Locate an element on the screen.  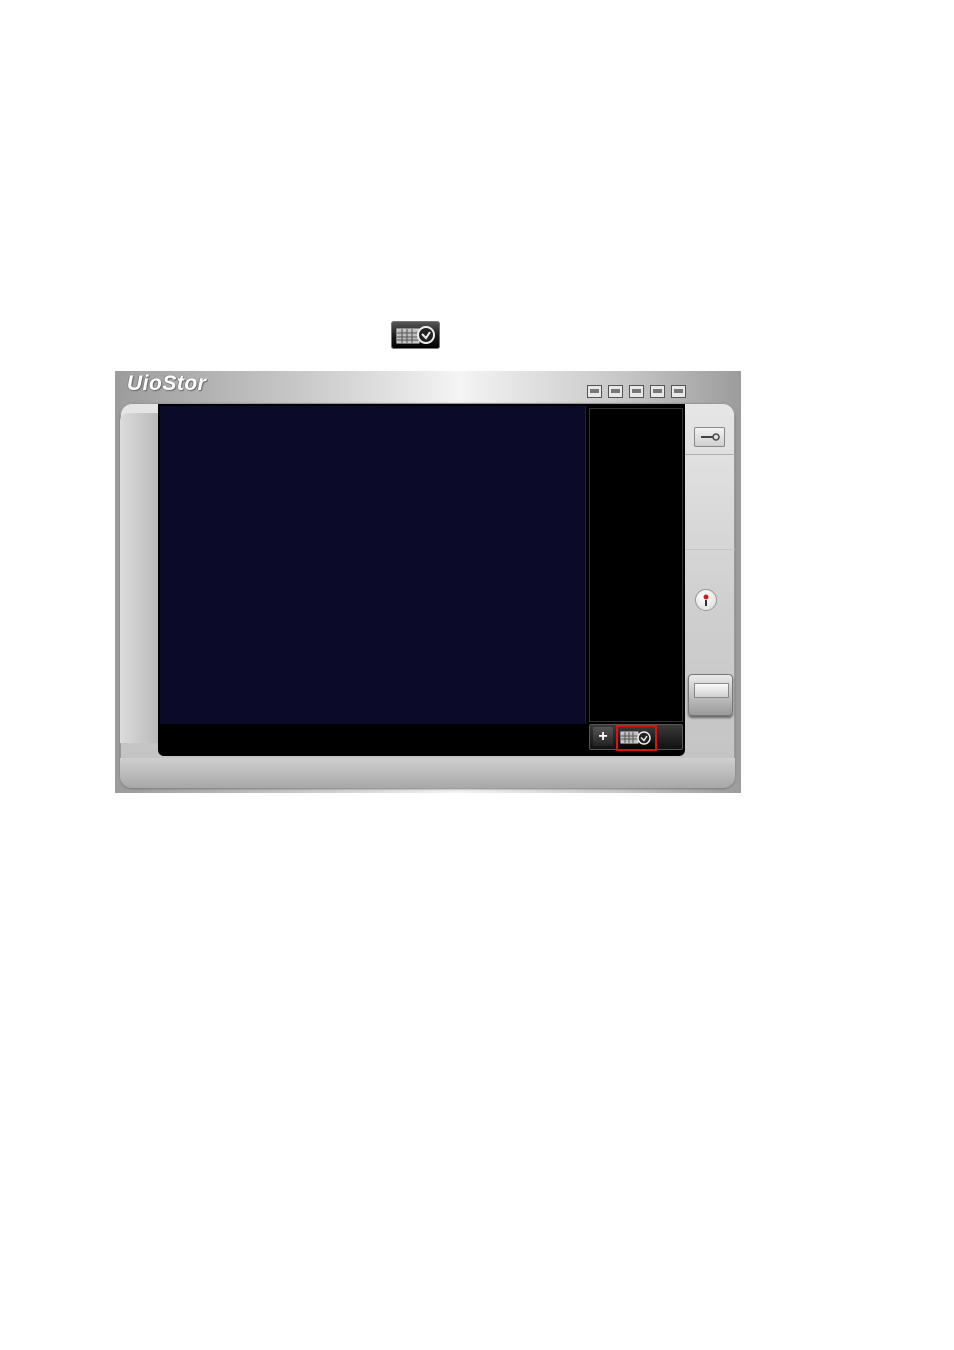
camera-list is located at coordinates (636, 565).